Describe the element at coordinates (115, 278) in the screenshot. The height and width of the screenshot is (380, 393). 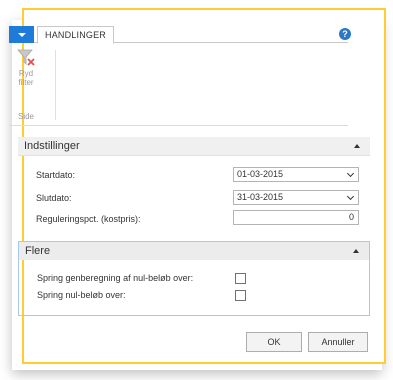
I see `skip-recalc-label: Spring genberegning af nul-beløb over:` at that location.